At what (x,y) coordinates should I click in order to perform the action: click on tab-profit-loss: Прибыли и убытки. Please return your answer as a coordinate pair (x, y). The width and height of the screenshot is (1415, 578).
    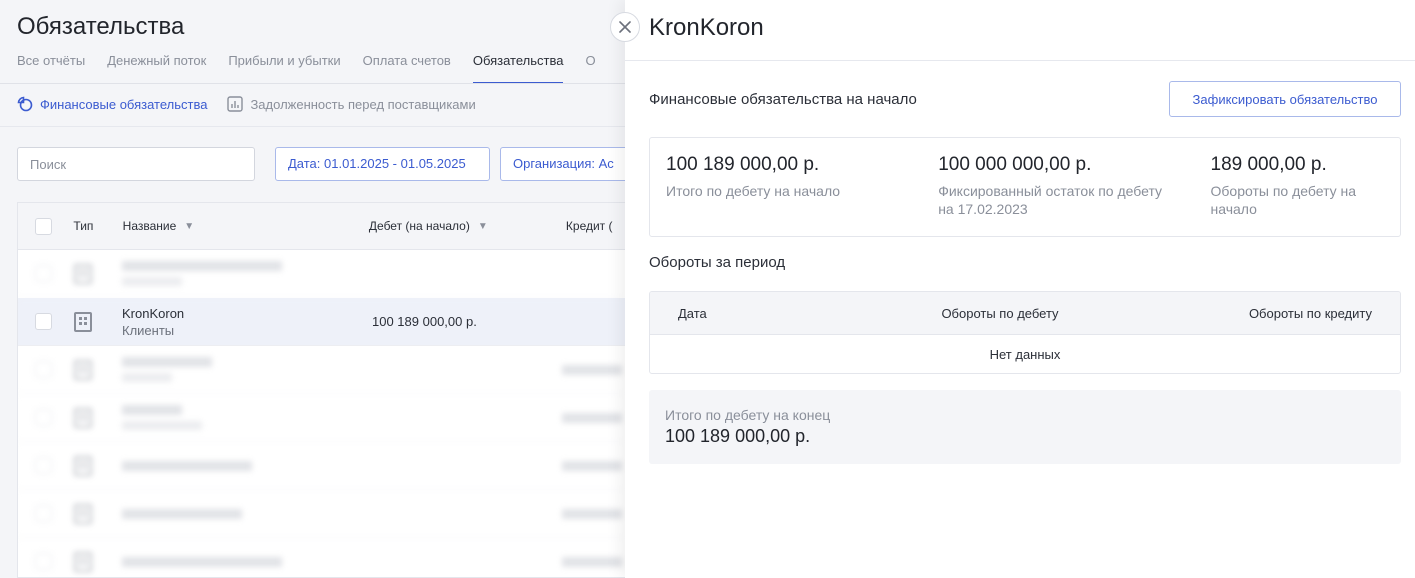
    Looking at the image, I should click on (284, 68).